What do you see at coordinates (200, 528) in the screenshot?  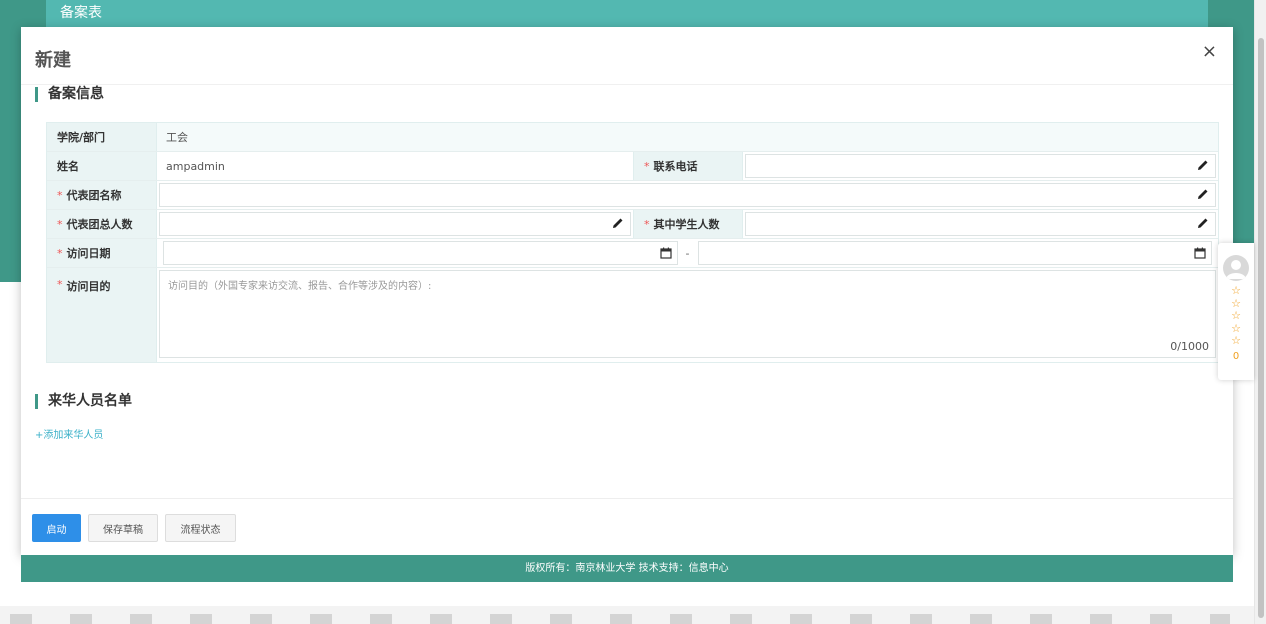 I see `flow-status-button: 流程状态` at bounding box center [200, 528].